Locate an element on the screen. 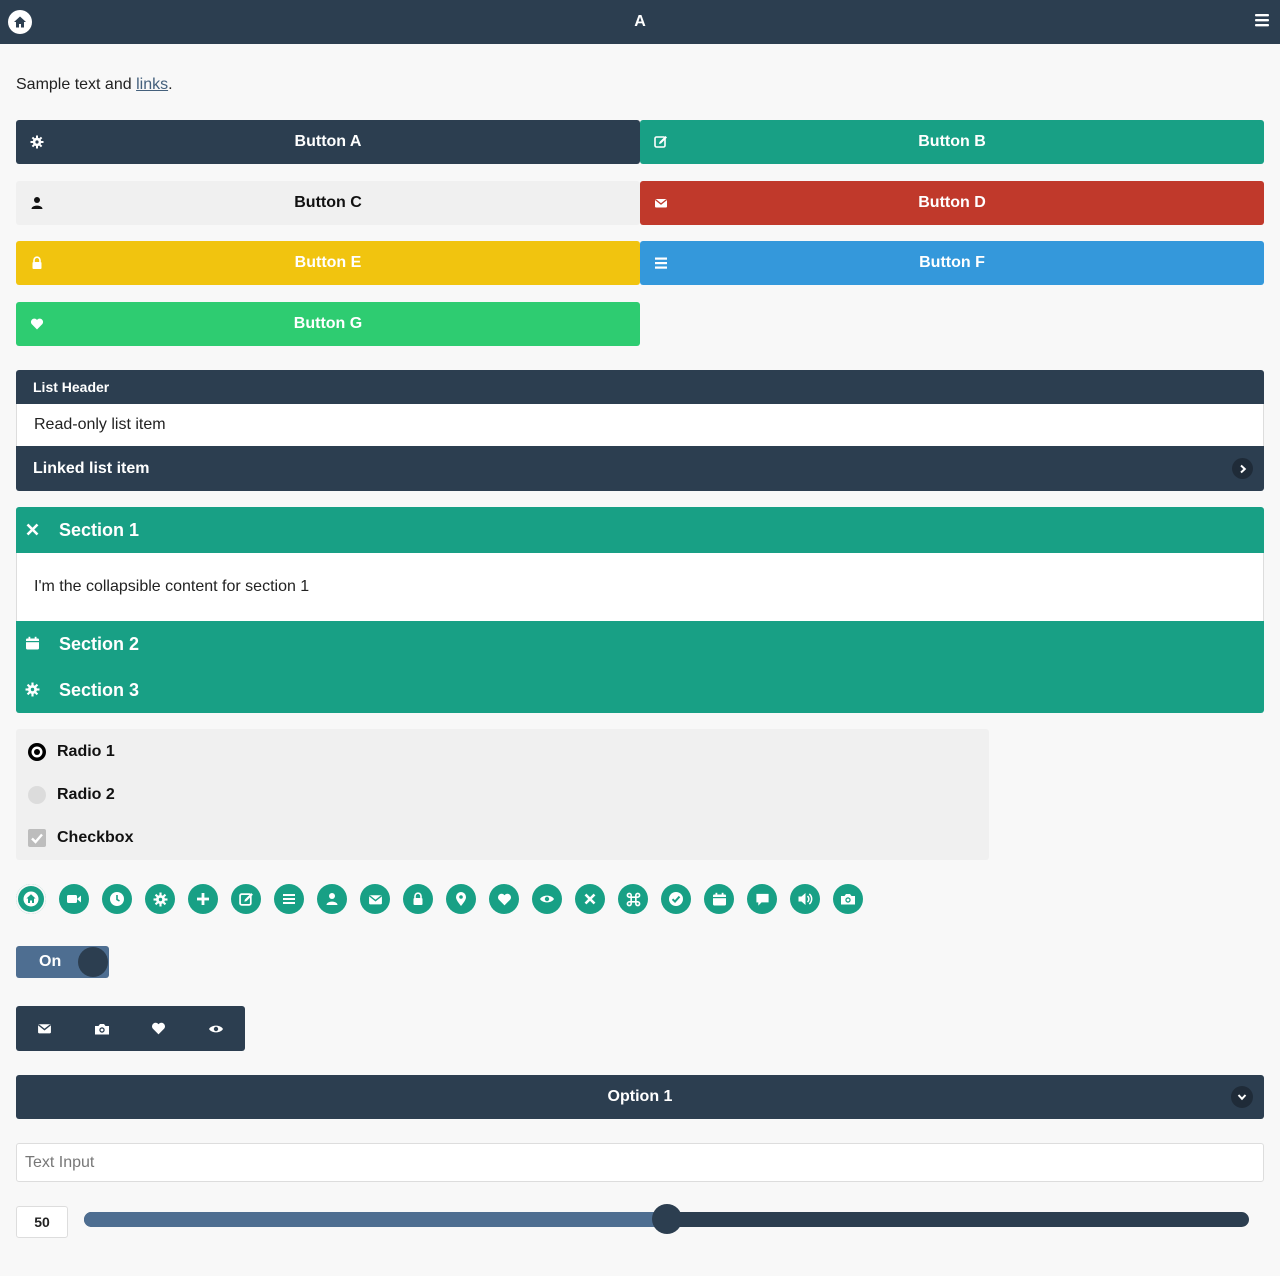 The height and width of the screenshot is (1276, 1280). flip-switch: On is located at coordinates (62, 962).